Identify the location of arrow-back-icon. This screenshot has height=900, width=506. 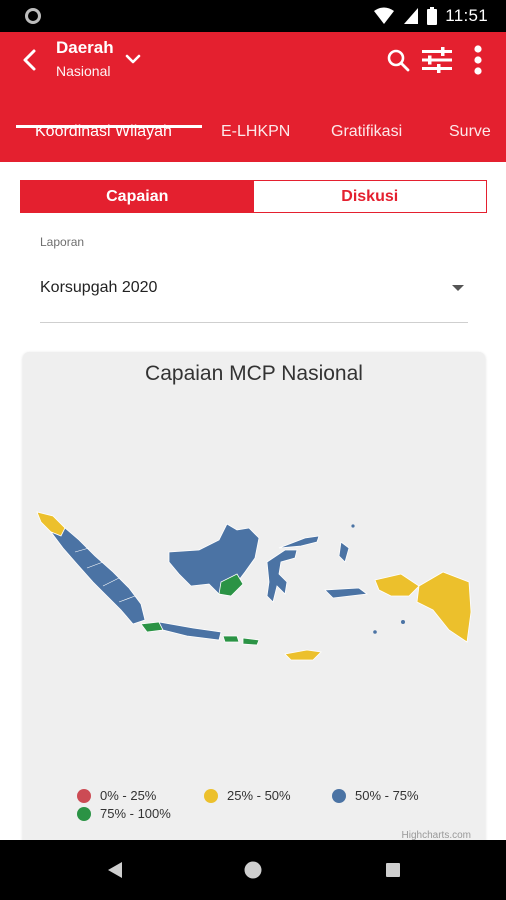
(29, 60).